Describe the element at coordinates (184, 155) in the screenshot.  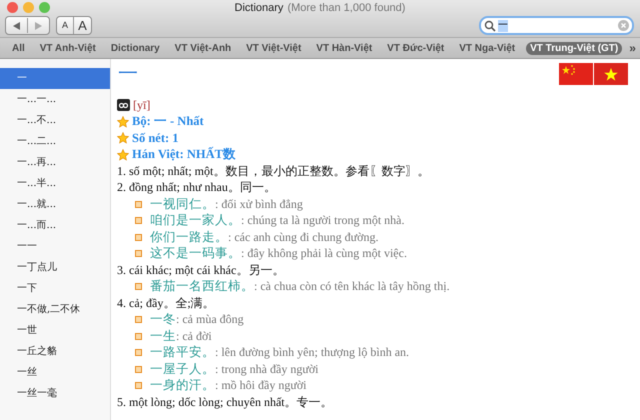
I see `entry-fact: Hán Việt: NHẤT数` at that location.